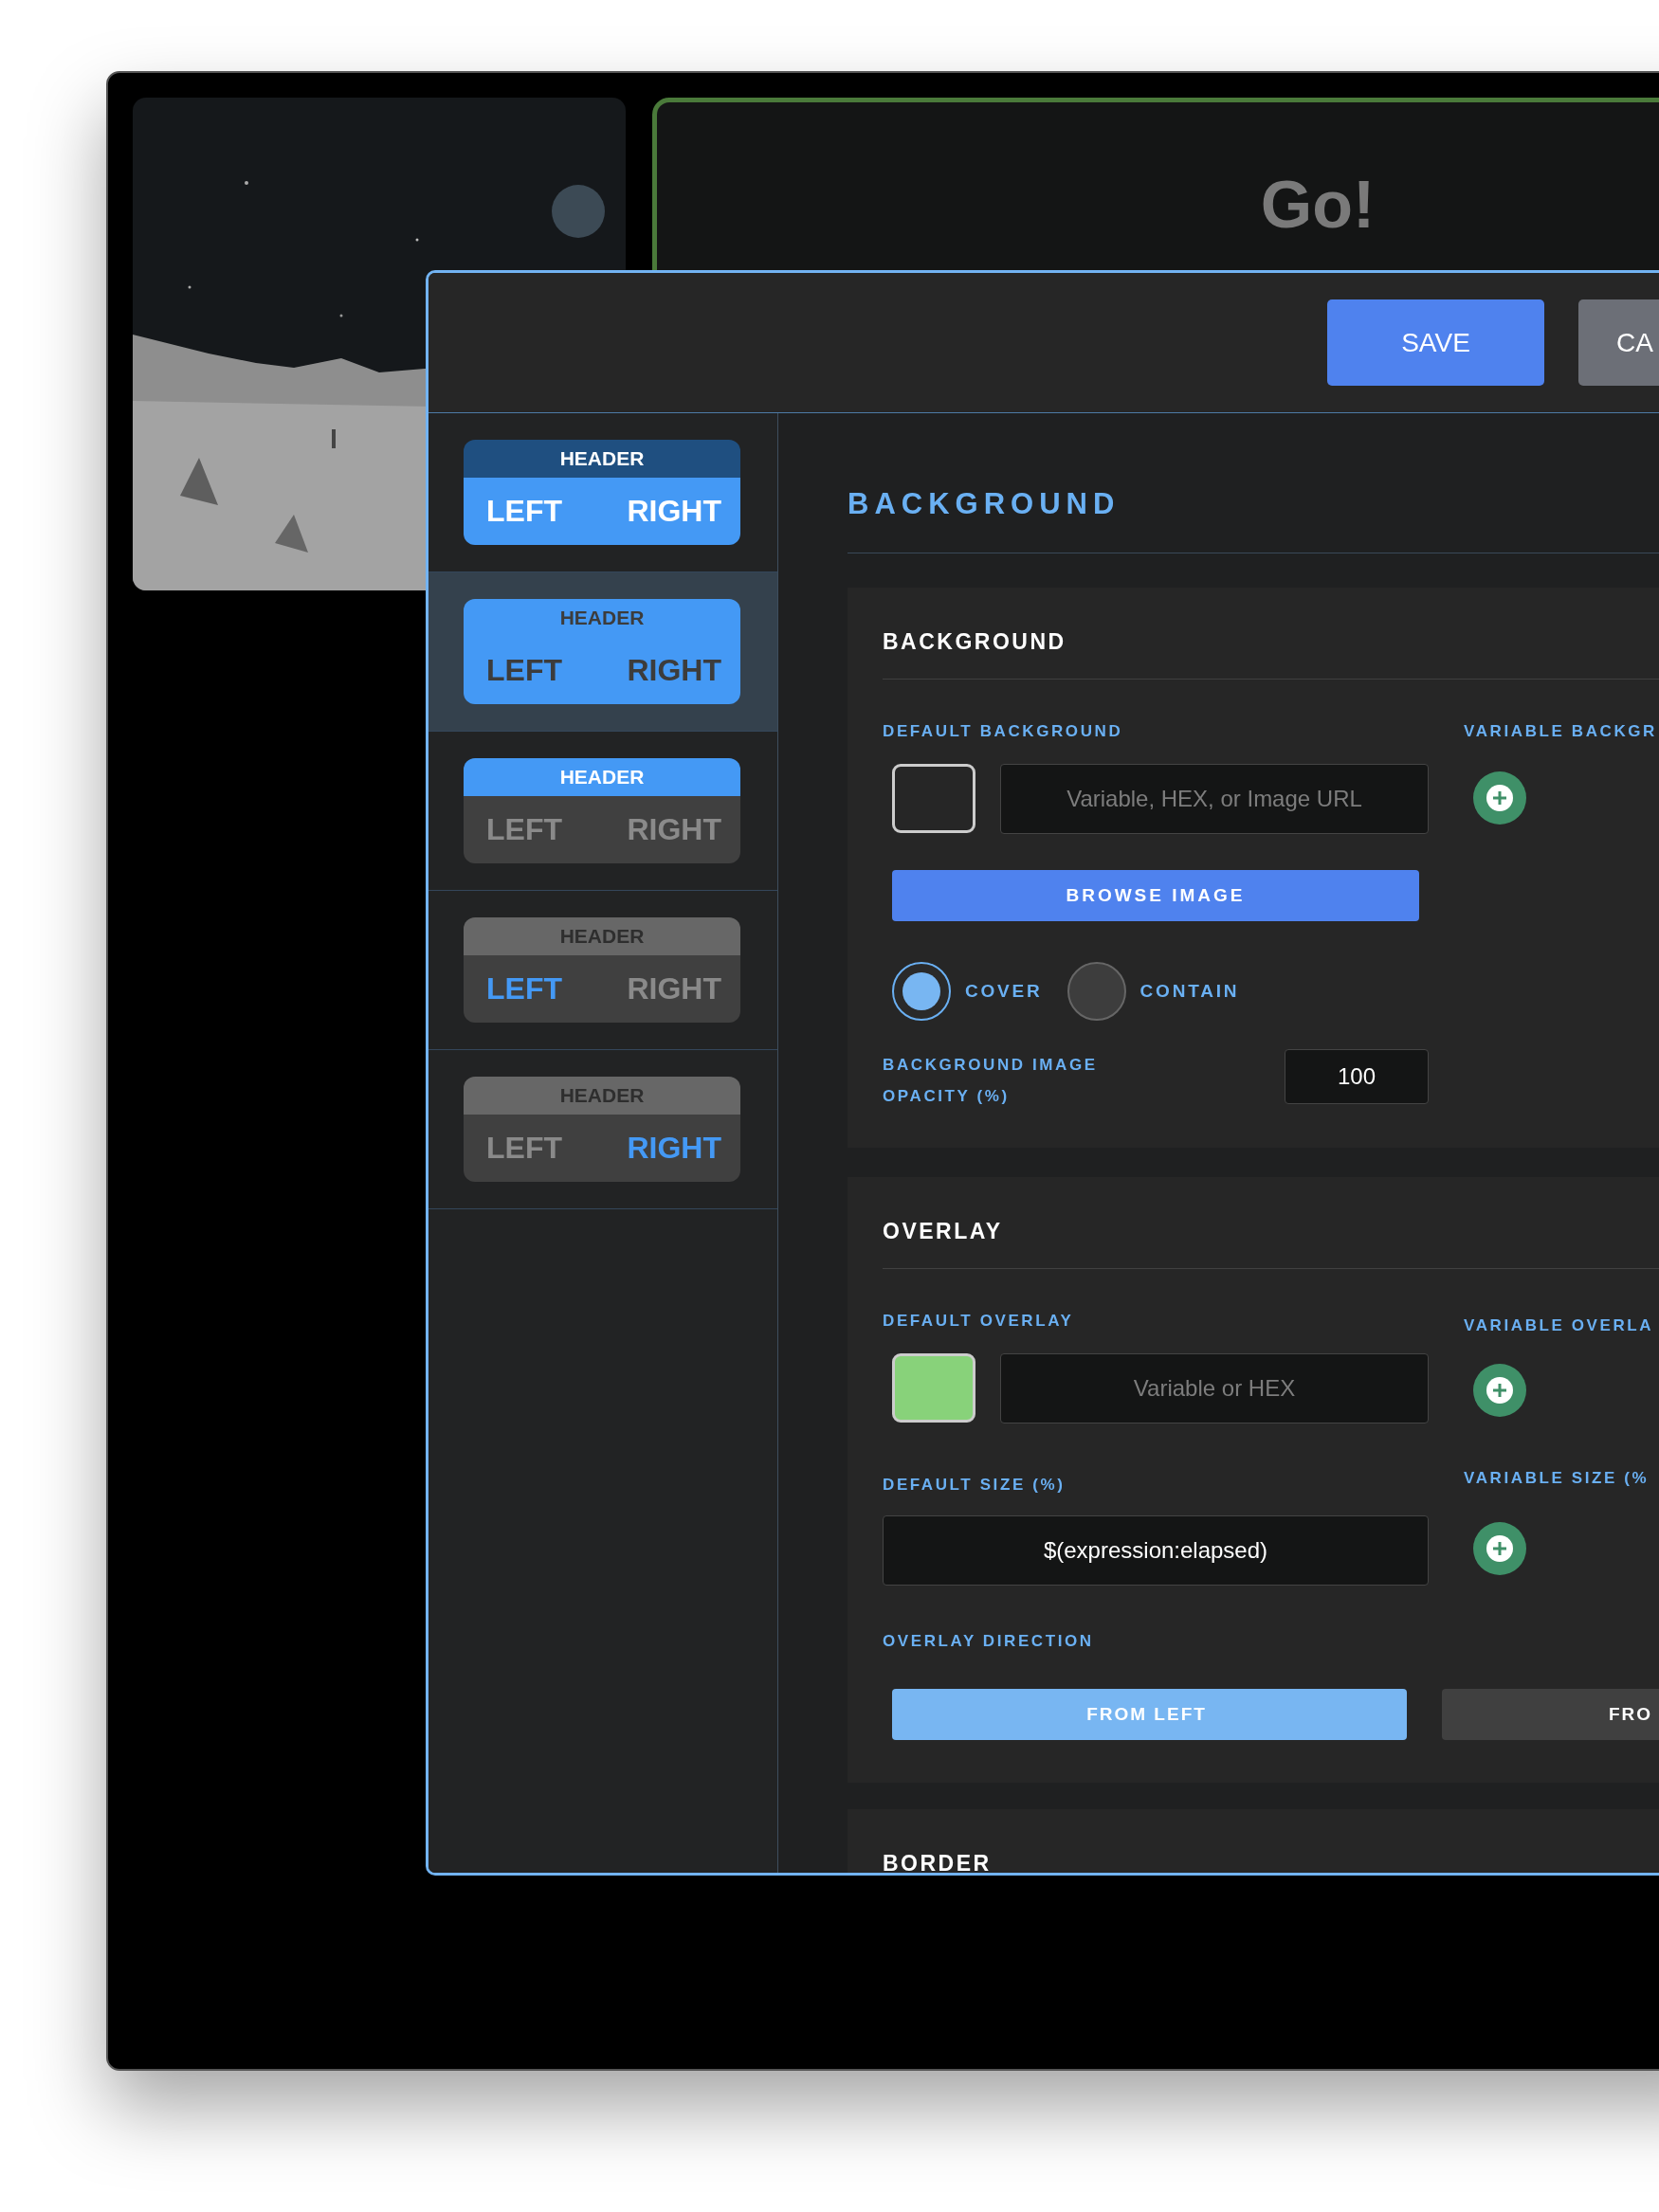  What do you see at coordinates (1149, 1714) in the screenshot?
I see `direction-button: FROM LEFT` at bounding box center [1149, 1714].